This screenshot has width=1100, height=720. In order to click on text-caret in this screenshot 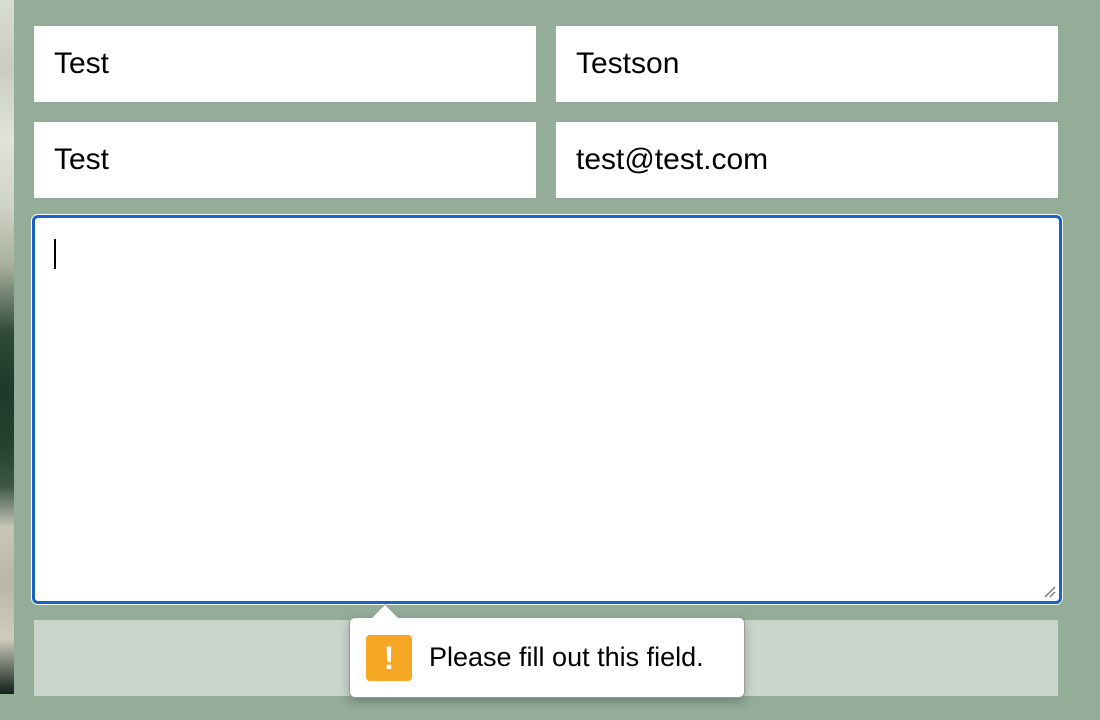, I will do `click(55, 254)`.